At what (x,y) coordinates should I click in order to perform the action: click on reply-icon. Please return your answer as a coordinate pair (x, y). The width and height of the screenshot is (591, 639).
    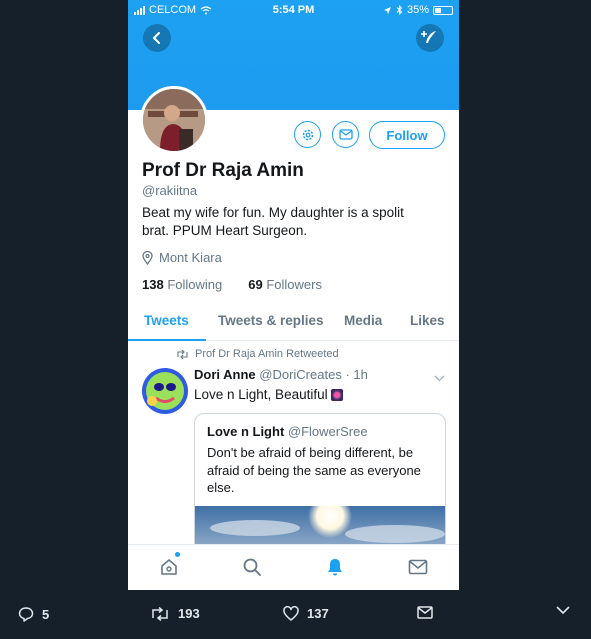
    Looking at the image, I should click on (26, 614).